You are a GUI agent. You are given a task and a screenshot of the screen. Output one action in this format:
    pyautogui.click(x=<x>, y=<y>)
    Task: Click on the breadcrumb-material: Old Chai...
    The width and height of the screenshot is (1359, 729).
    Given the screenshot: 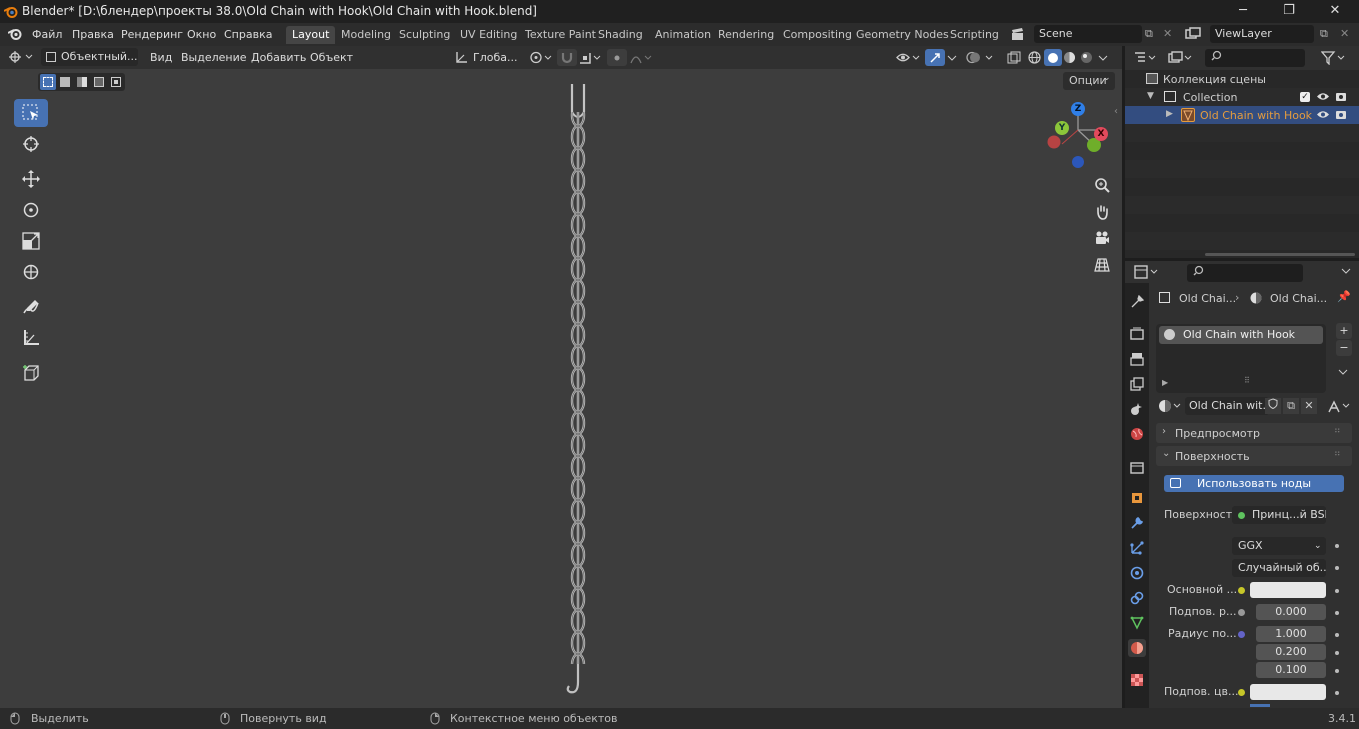 What is the action you would take?
    pyautogui.click(x=1298, y=298)
    